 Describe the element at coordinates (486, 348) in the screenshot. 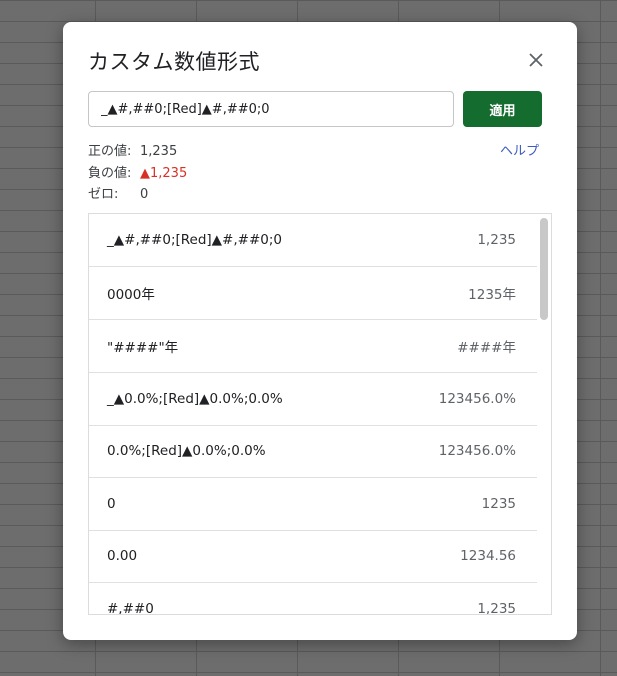

I see `format-sample: ####年` at that location.